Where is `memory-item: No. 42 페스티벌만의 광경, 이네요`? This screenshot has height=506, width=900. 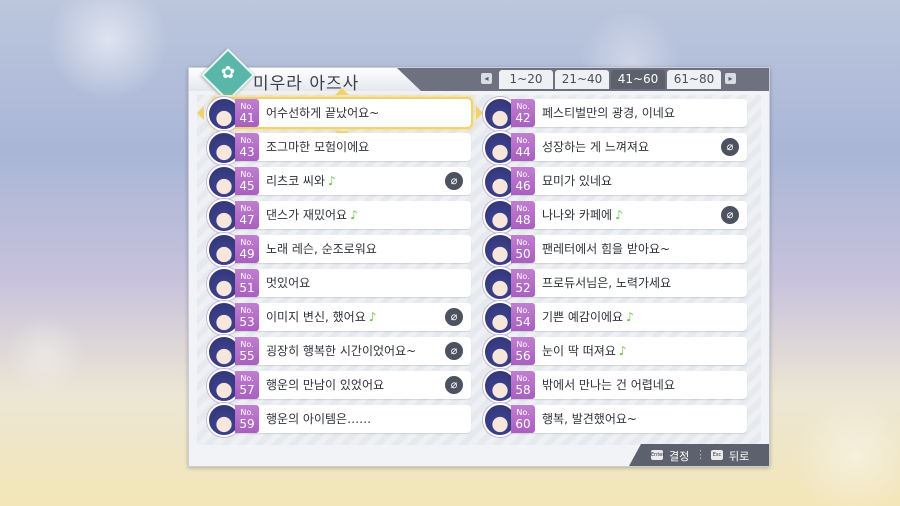 memory-item: No. 42 페스티벌만의 광경, 이네요 is located at coordinates (615, 114).